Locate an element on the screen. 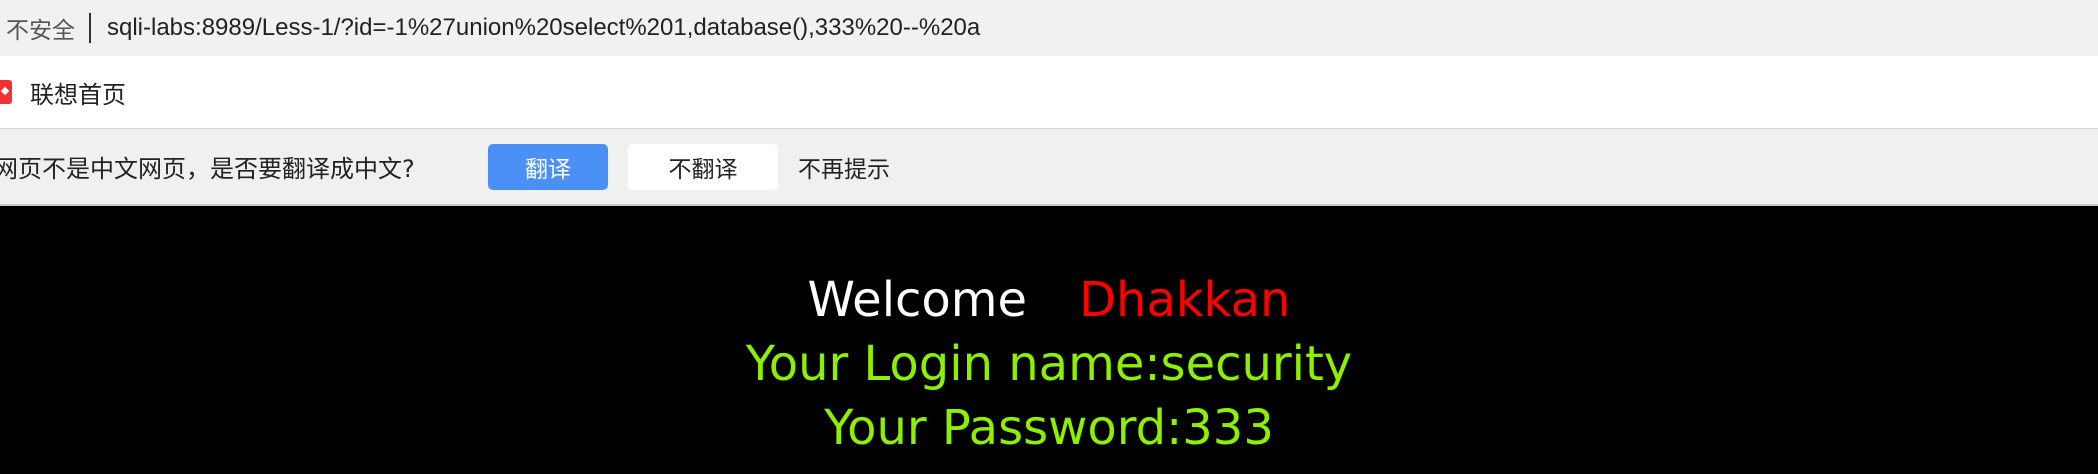 Image resolution: width=2098 pixels, height=474 pixels. no-translate-button: 不翻译 is located at coordinates (703, 166).